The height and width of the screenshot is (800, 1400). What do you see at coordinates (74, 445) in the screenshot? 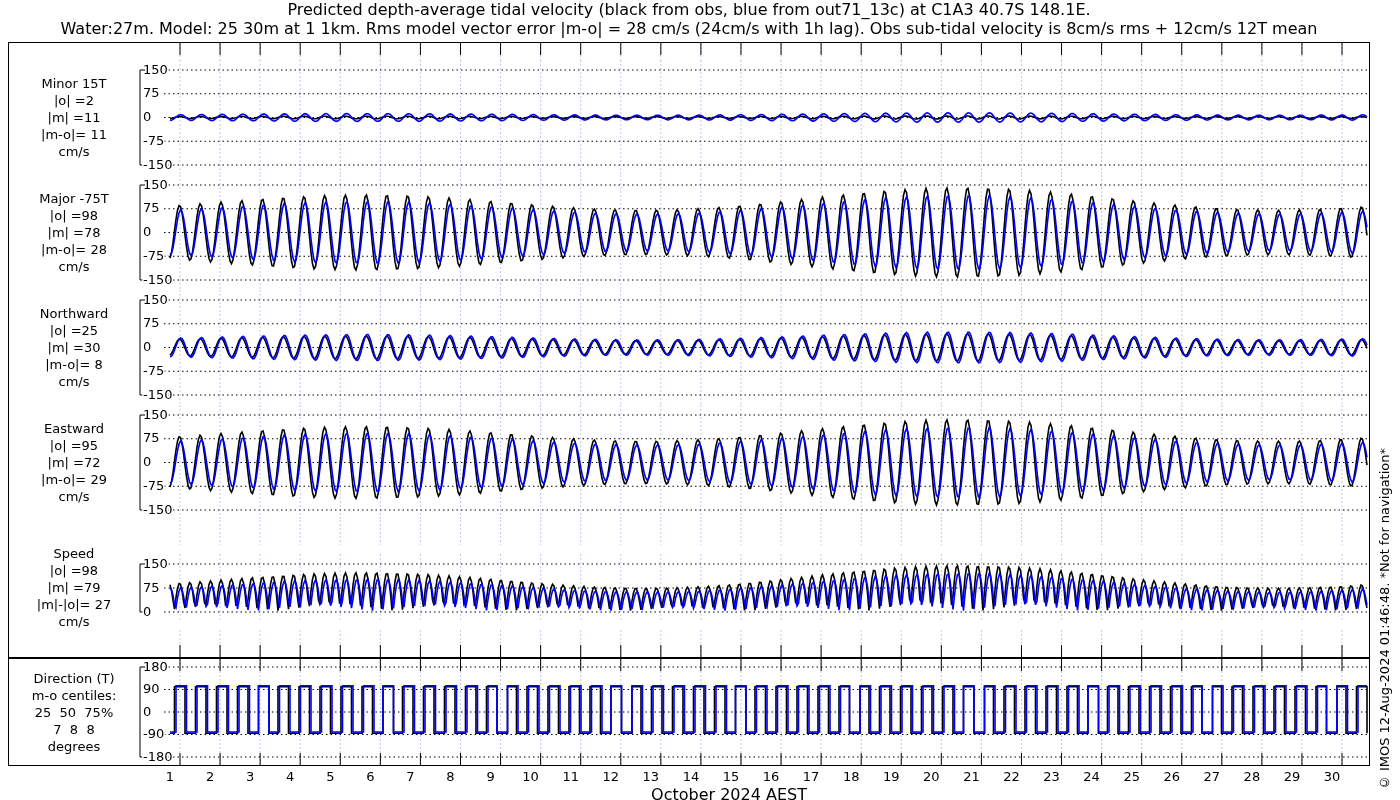
I see `panel-label: |o| =95` at bounding box center [74, 445].